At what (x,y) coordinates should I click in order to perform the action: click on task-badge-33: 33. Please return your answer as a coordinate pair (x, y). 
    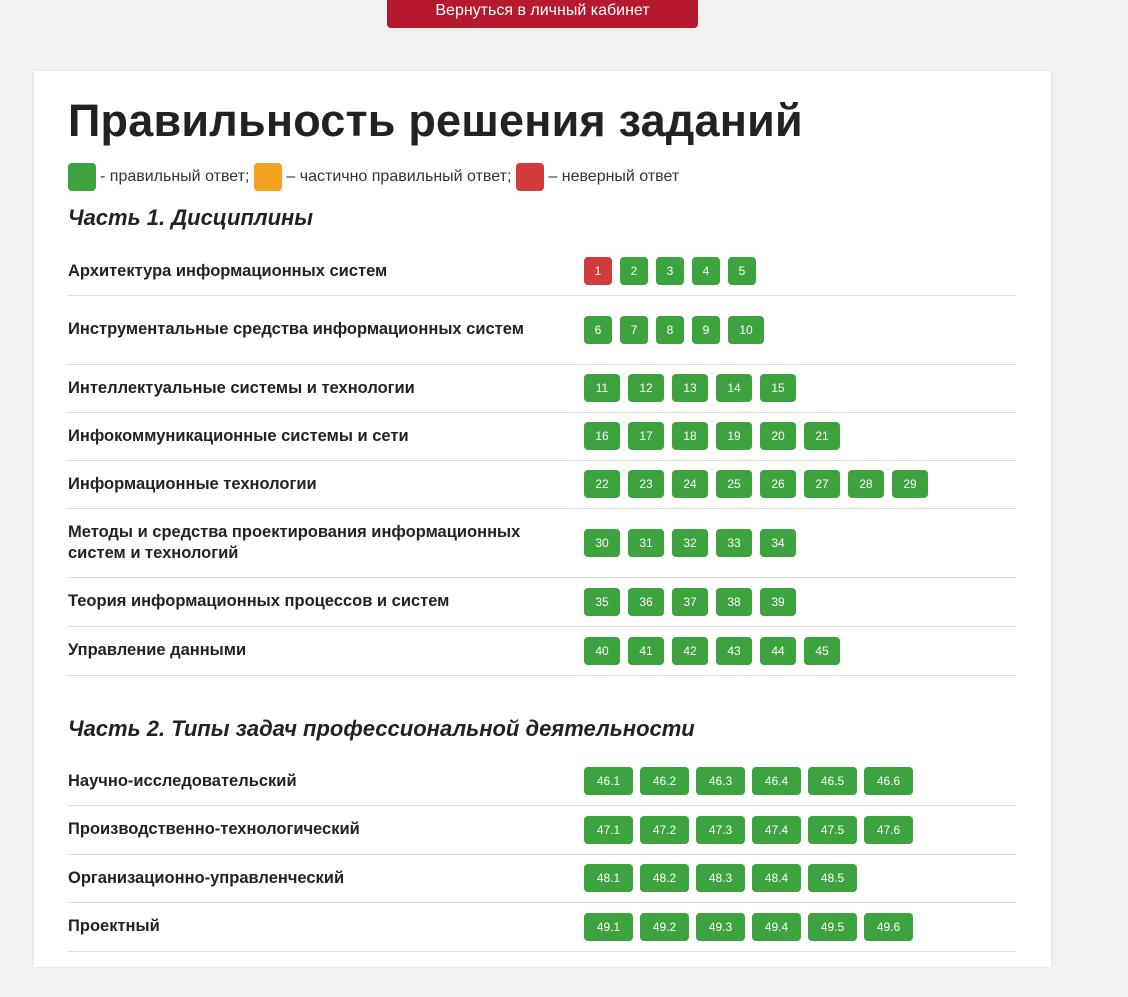
    Looking at the image, I should click on (734, 542).